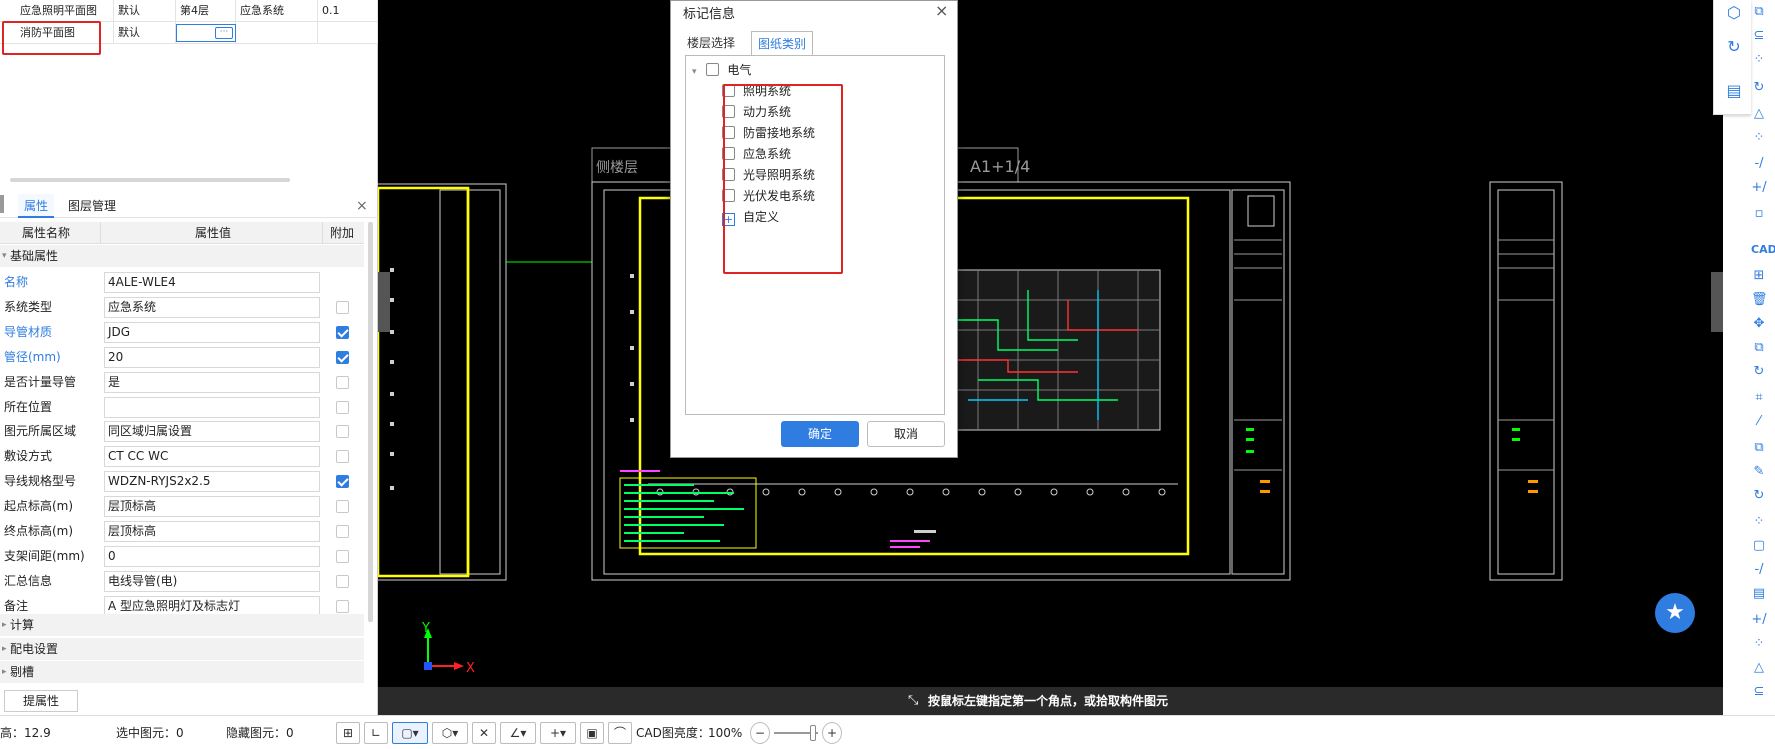 This screenshot has width=1775, height=749. What do you see at coordinates (1734, 91) in the screenshot?
I see `properties-sheet-icon: ▤` at bounding box center [1734, 91].